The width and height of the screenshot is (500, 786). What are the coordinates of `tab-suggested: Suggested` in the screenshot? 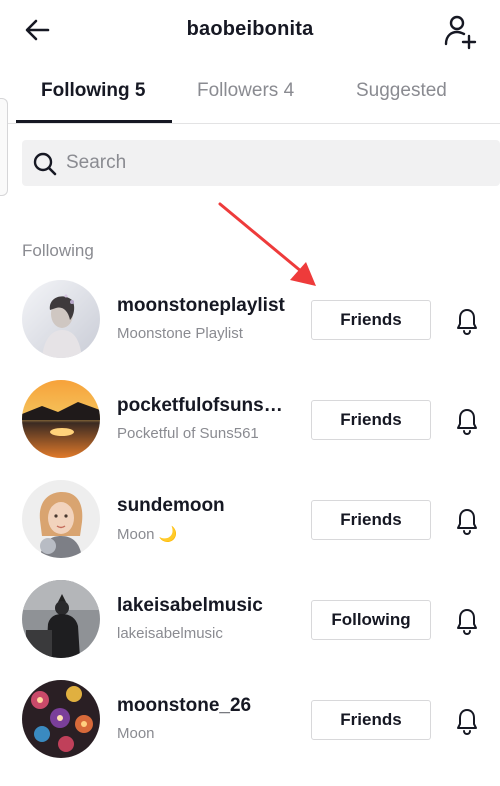 It's located at (401, 91).